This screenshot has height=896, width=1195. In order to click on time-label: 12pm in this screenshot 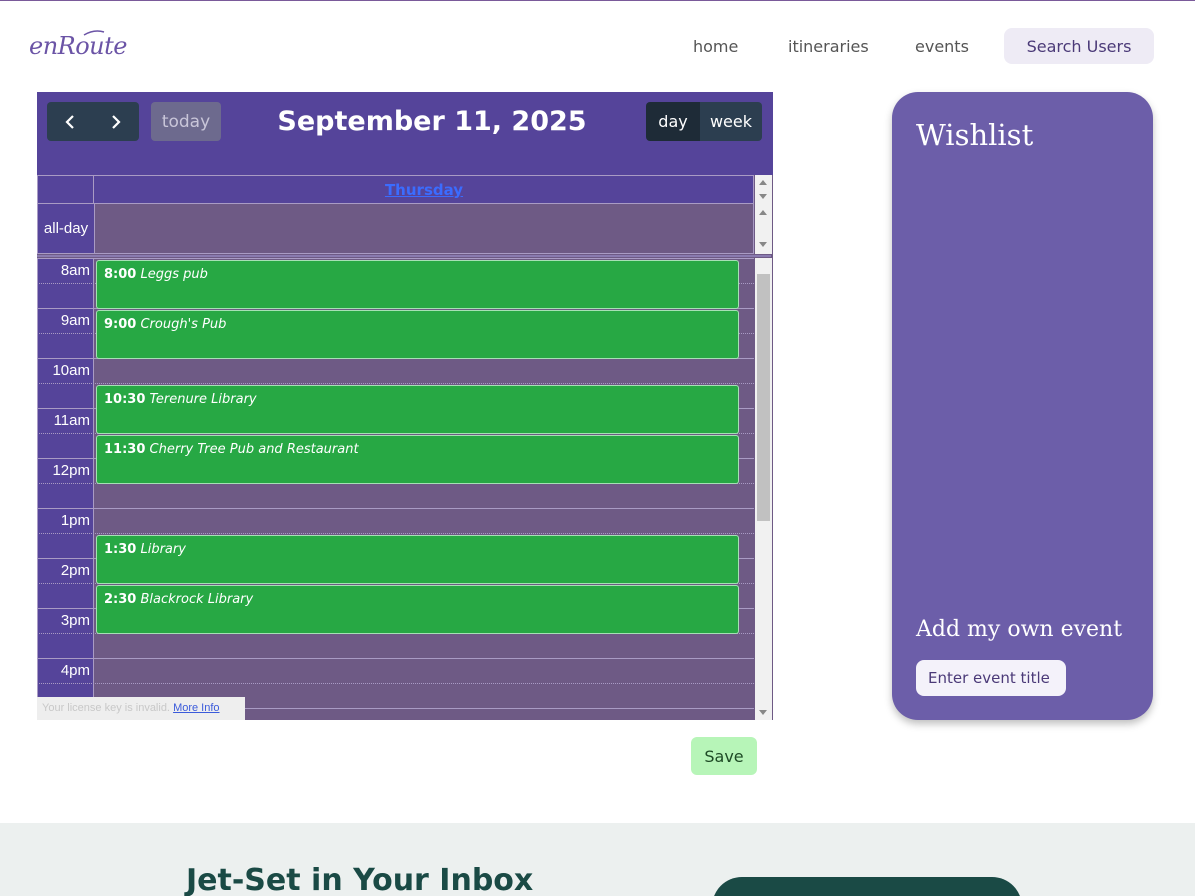, I will do `click(71, 470)`.